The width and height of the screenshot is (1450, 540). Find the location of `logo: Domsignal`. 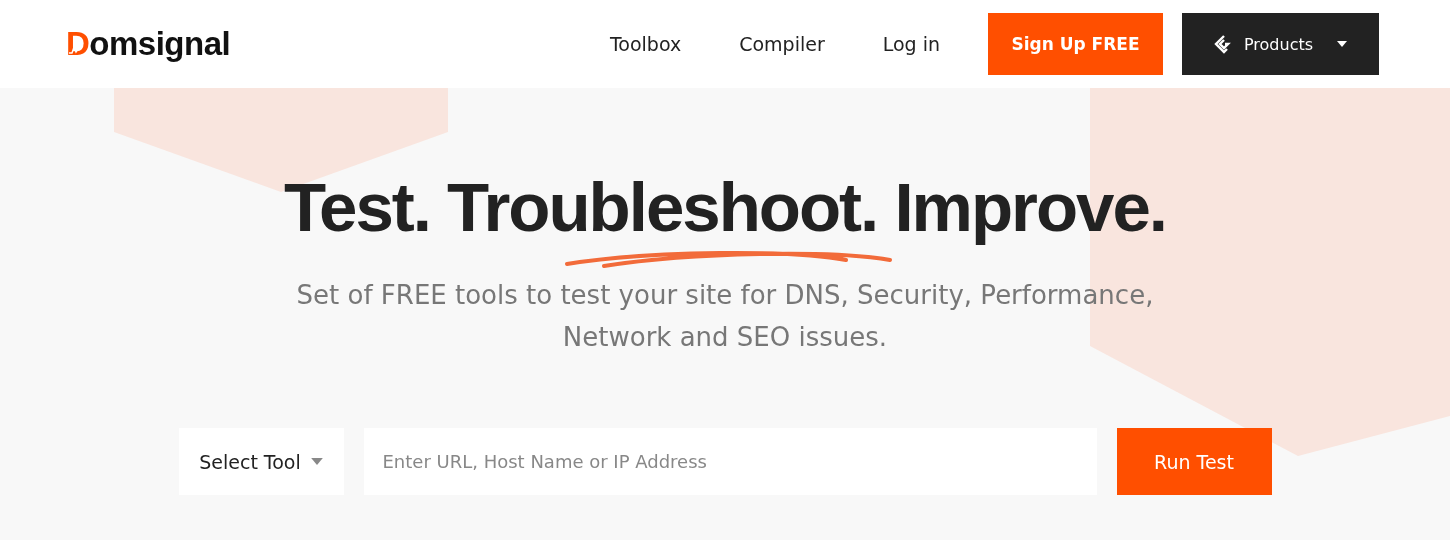

logo: Domsignal is located at coordinates (148, 44).